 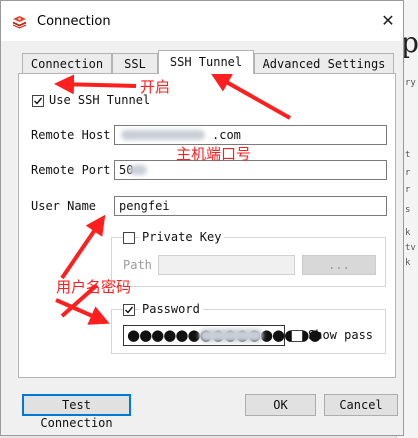 What do you see at coordinates (94, 287) in the screenshot?
I see `annotation-user-pass: 用户名密码` at bounding box center [94, 287].